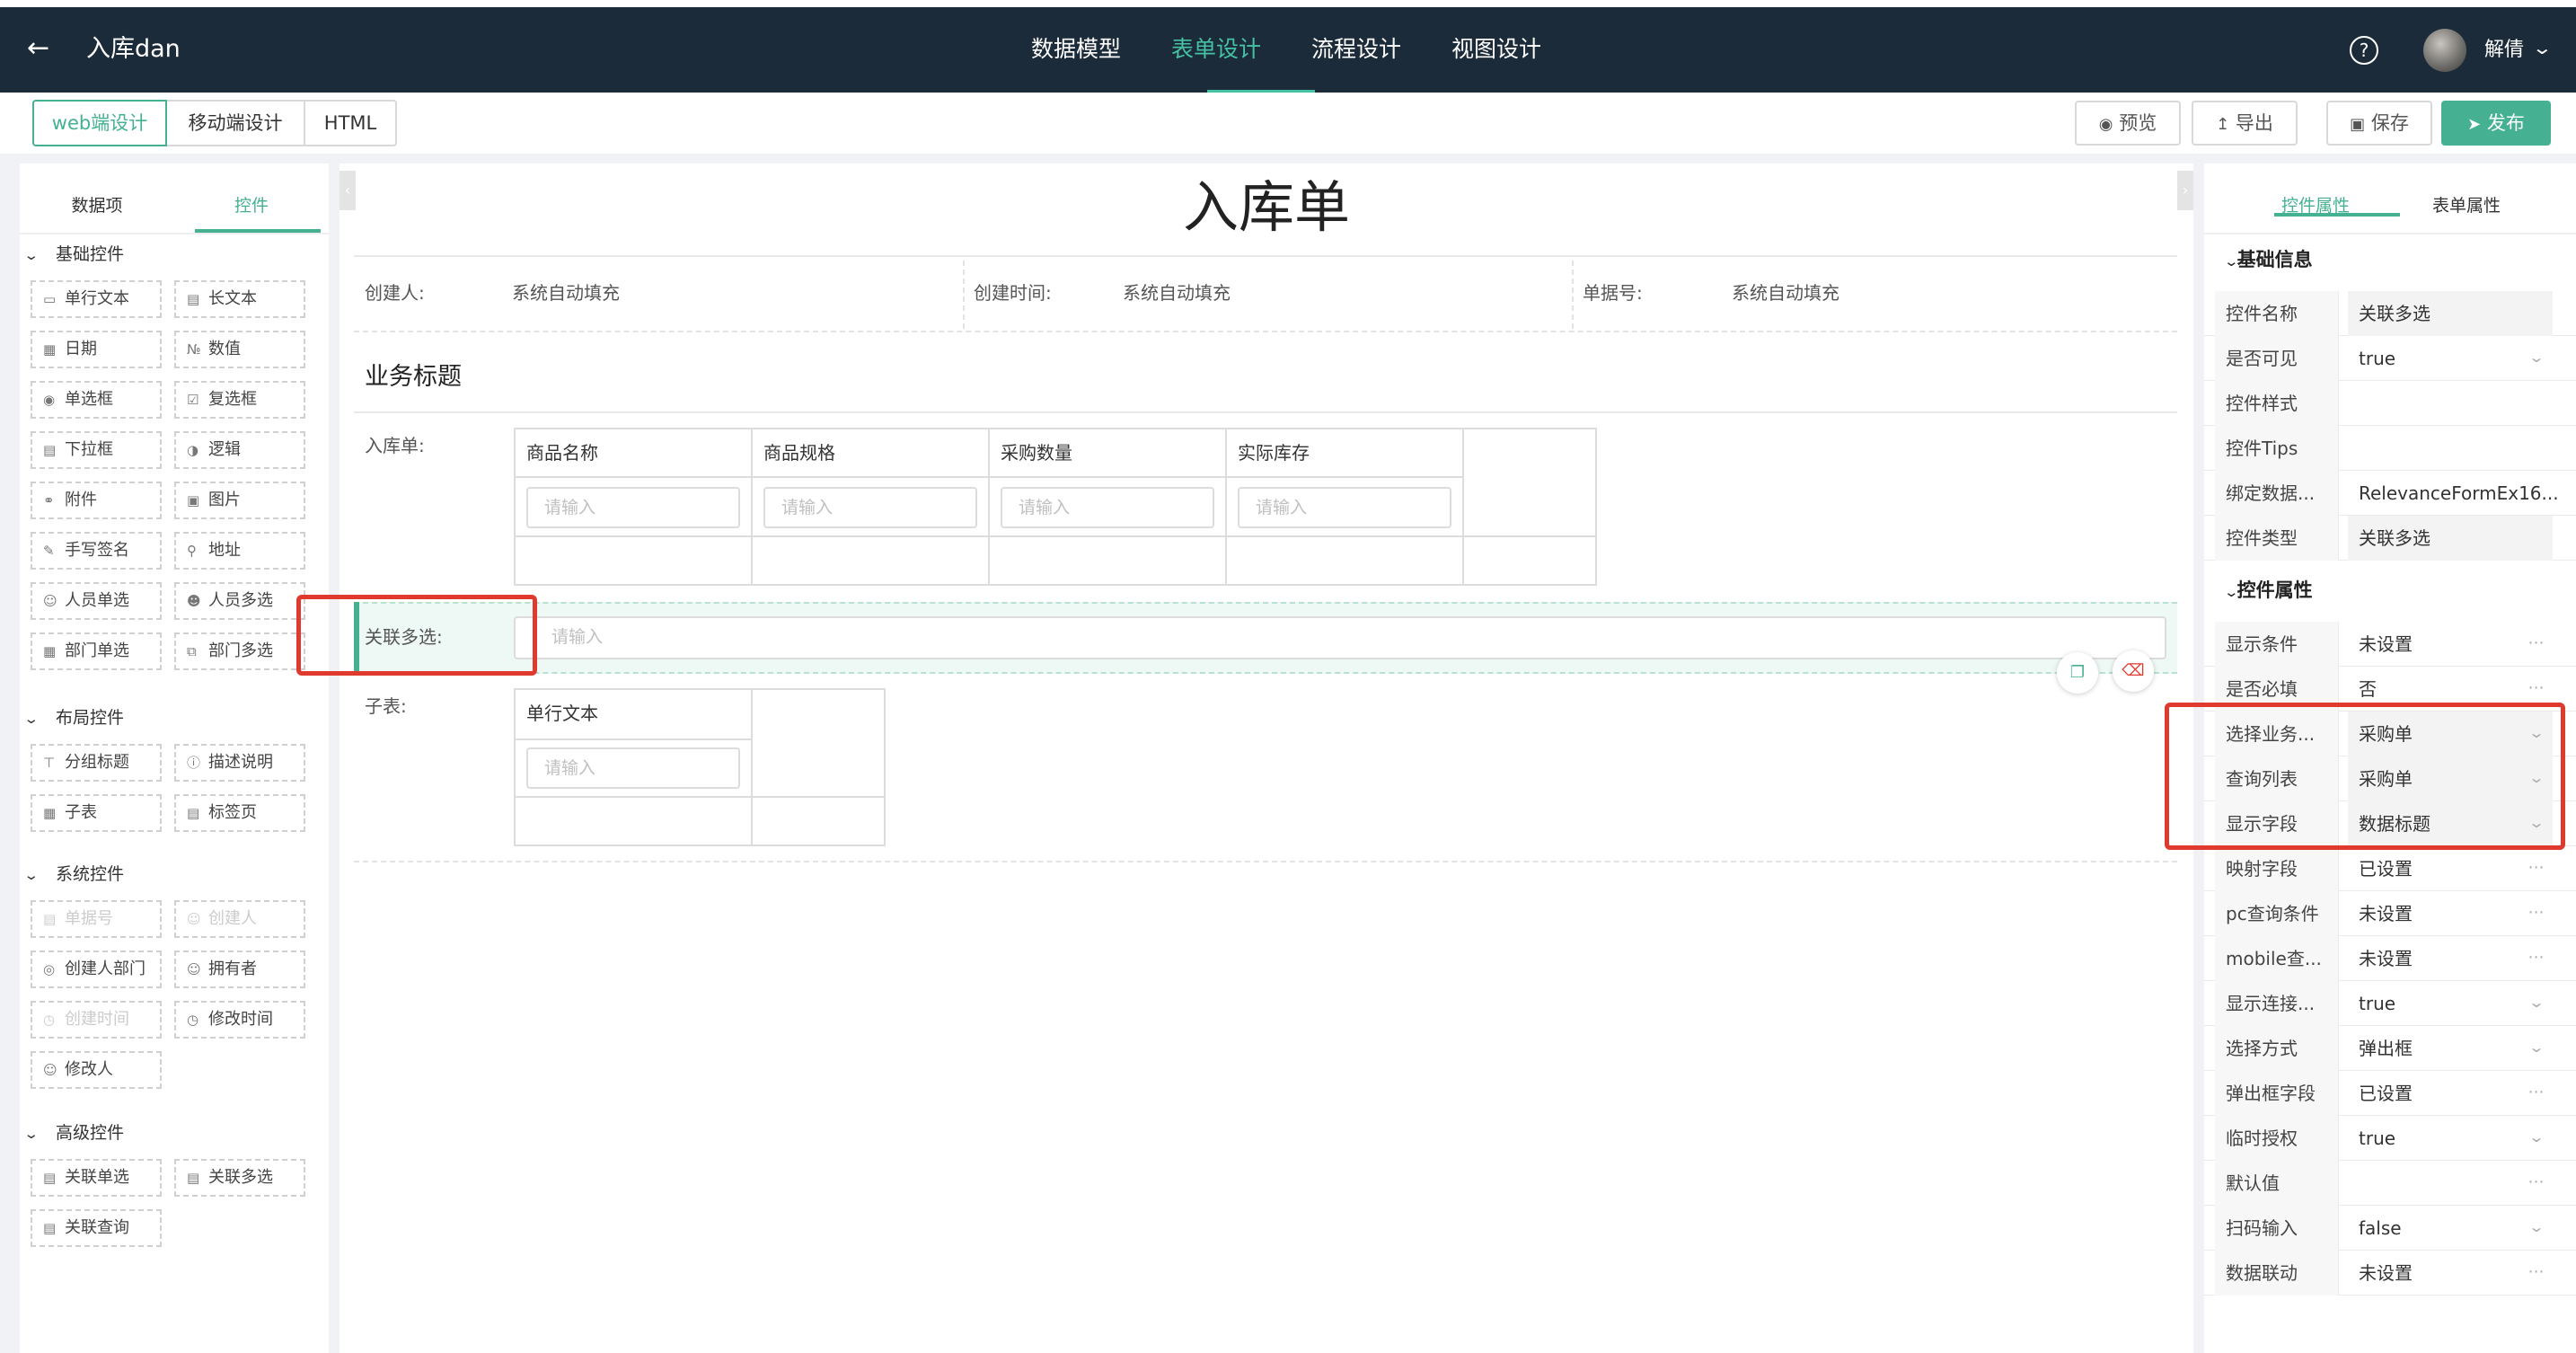 The height and width of the screenshot is (1353, 2576). What do you see at coordinates (2133, 671) in the screenshot?
I see `trash-icon: ⌫` at bounding box center [2133, 671].